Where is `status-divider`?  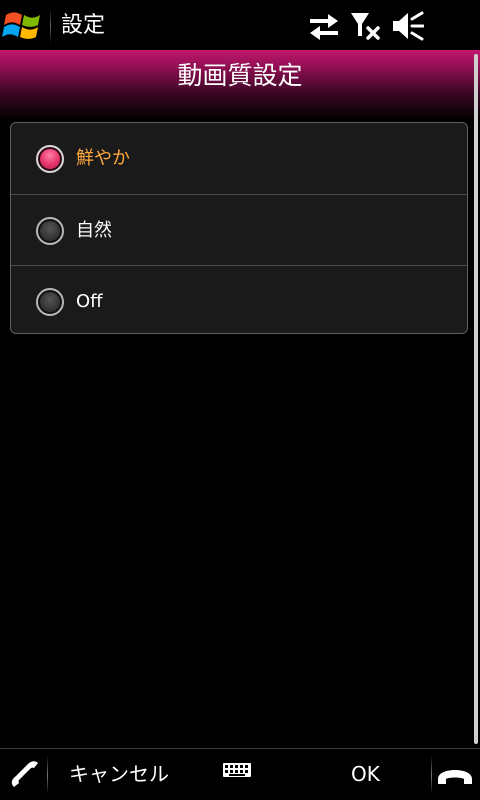 status-divider is located at coordinates (50, 26).